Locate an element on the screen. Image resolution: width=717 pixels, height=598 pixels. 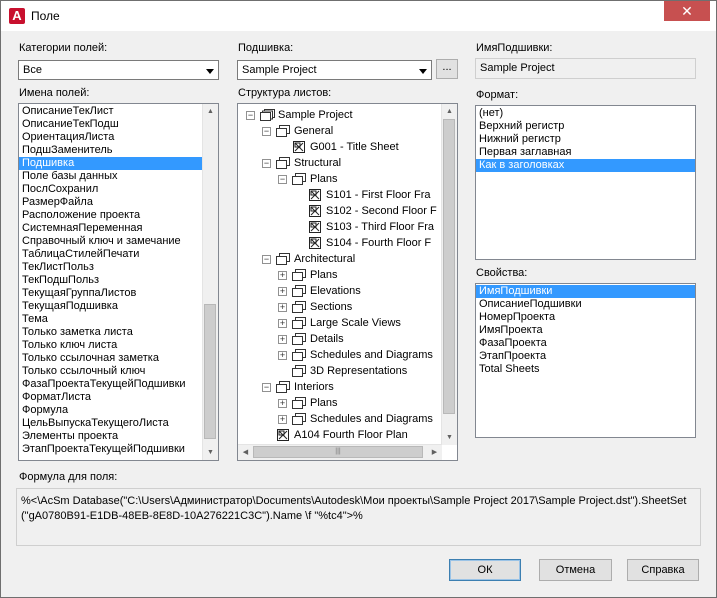
tree-node: − Architectural is located at coordinates (308, 259).